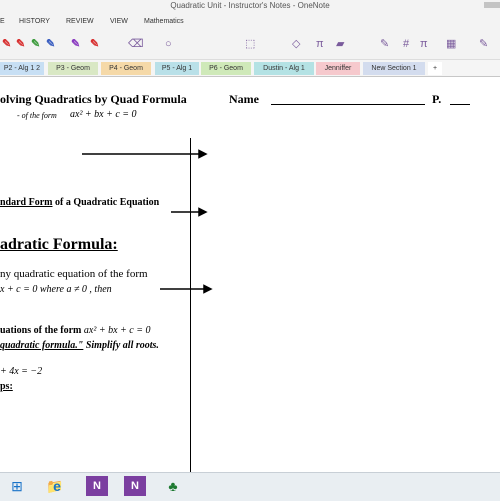 The height and width of the screenshot is (501, 500). What do you see at coordinates (135, 486) in the screenshot?
I see `onenote-2-icon: N` at bounding box center [135, 486].